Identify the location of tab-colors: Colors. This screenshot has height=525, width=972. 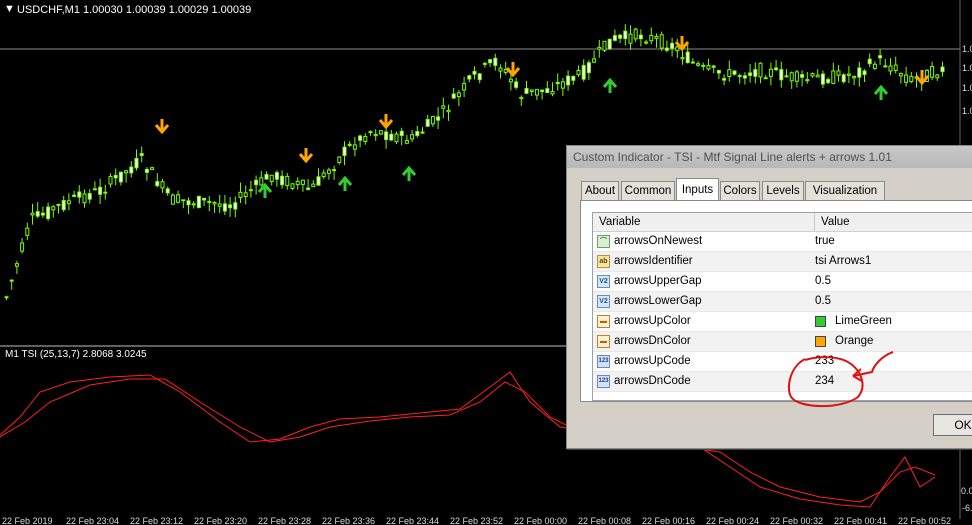
(740, 190).